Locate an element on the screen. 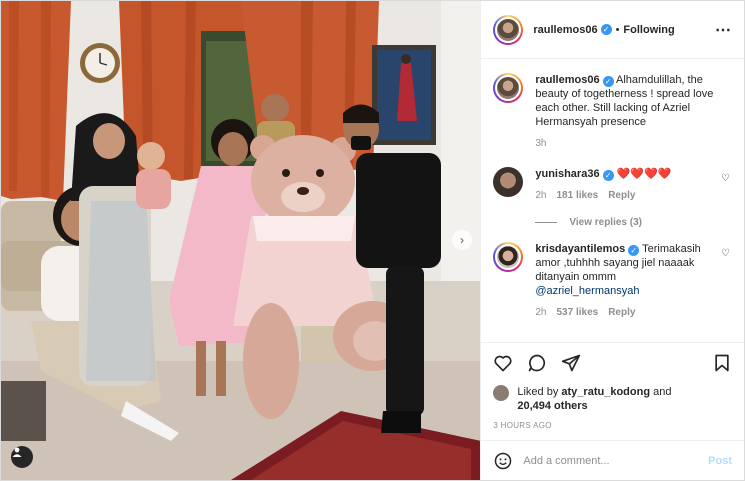  caption-username: raullemos06 is located at coordinates (567, 80).